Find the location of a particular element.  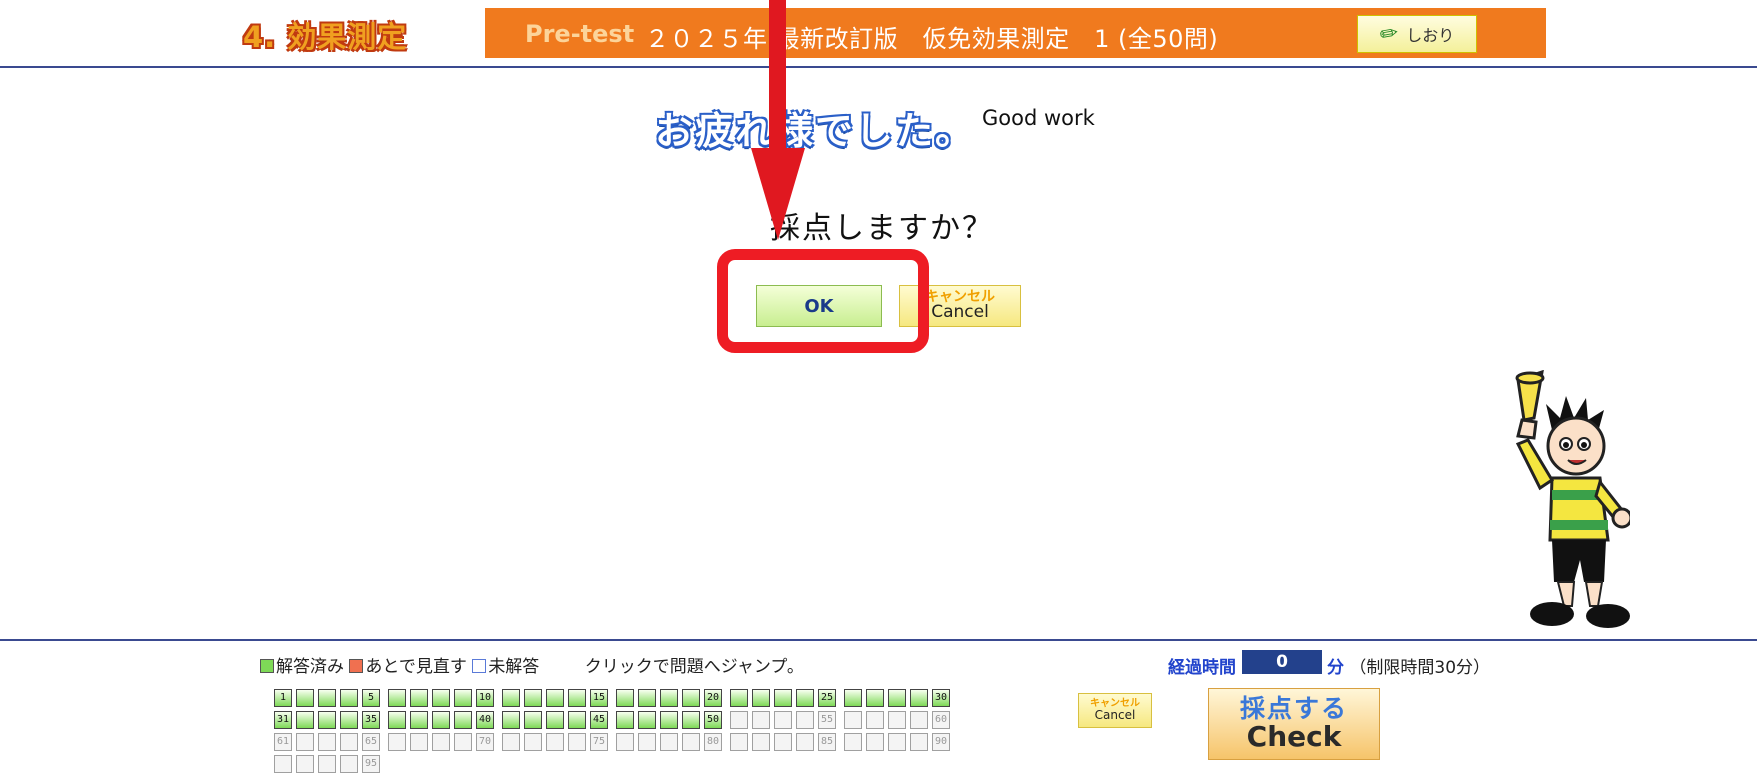

question-cell-35: 35 is located at coordinates (371, 720).